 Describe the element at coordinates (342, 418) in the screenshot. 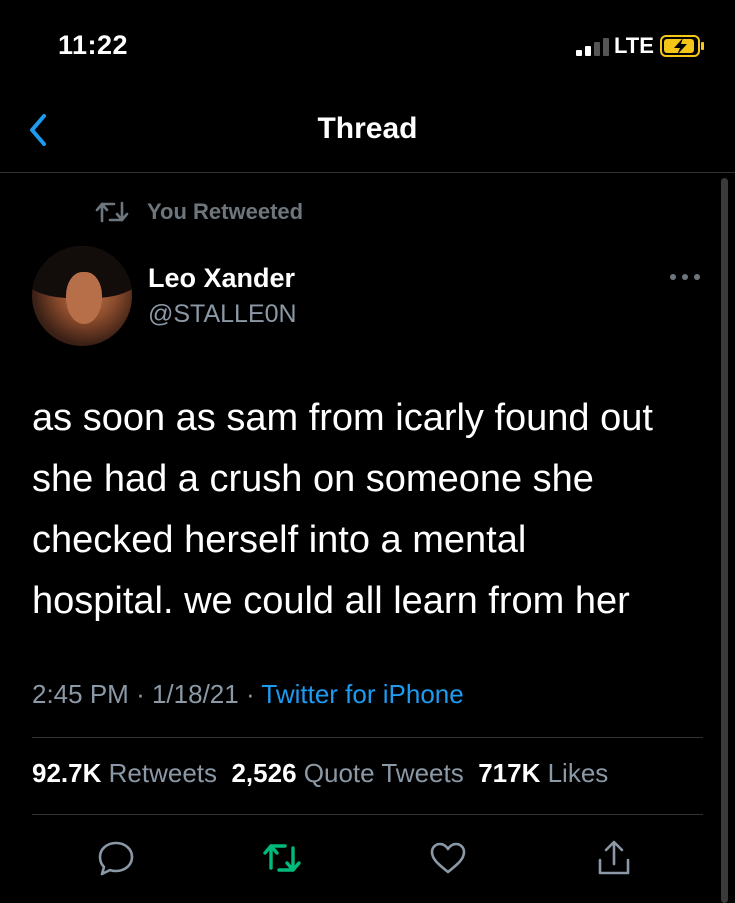

I see `tweet-text-line: as soon as sam from icarly found out` at that location.